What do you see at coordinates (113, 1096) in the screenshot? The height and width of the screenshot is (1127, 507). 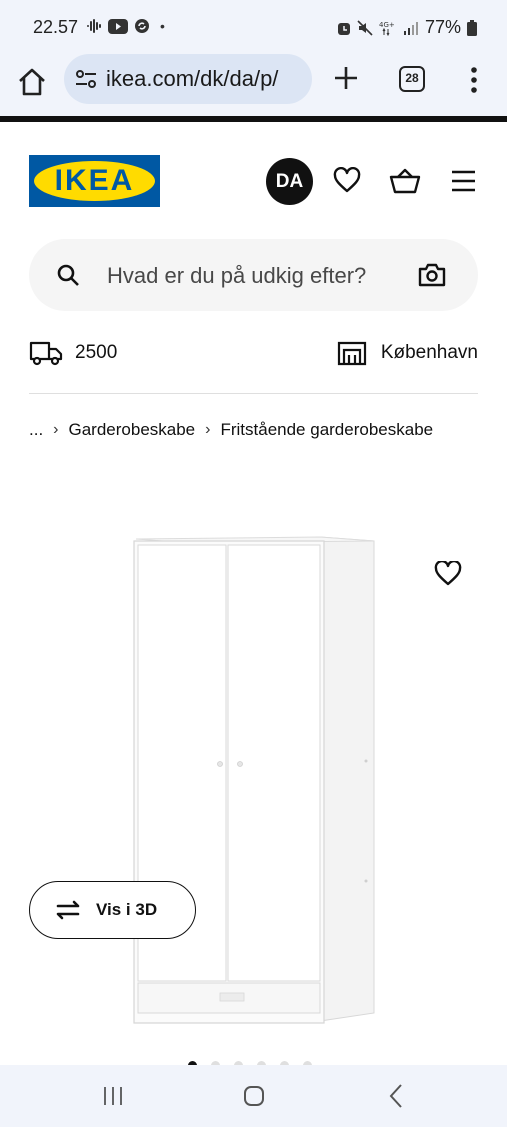 I see `recent-apps-icon` at bounding box center [113, 1096].